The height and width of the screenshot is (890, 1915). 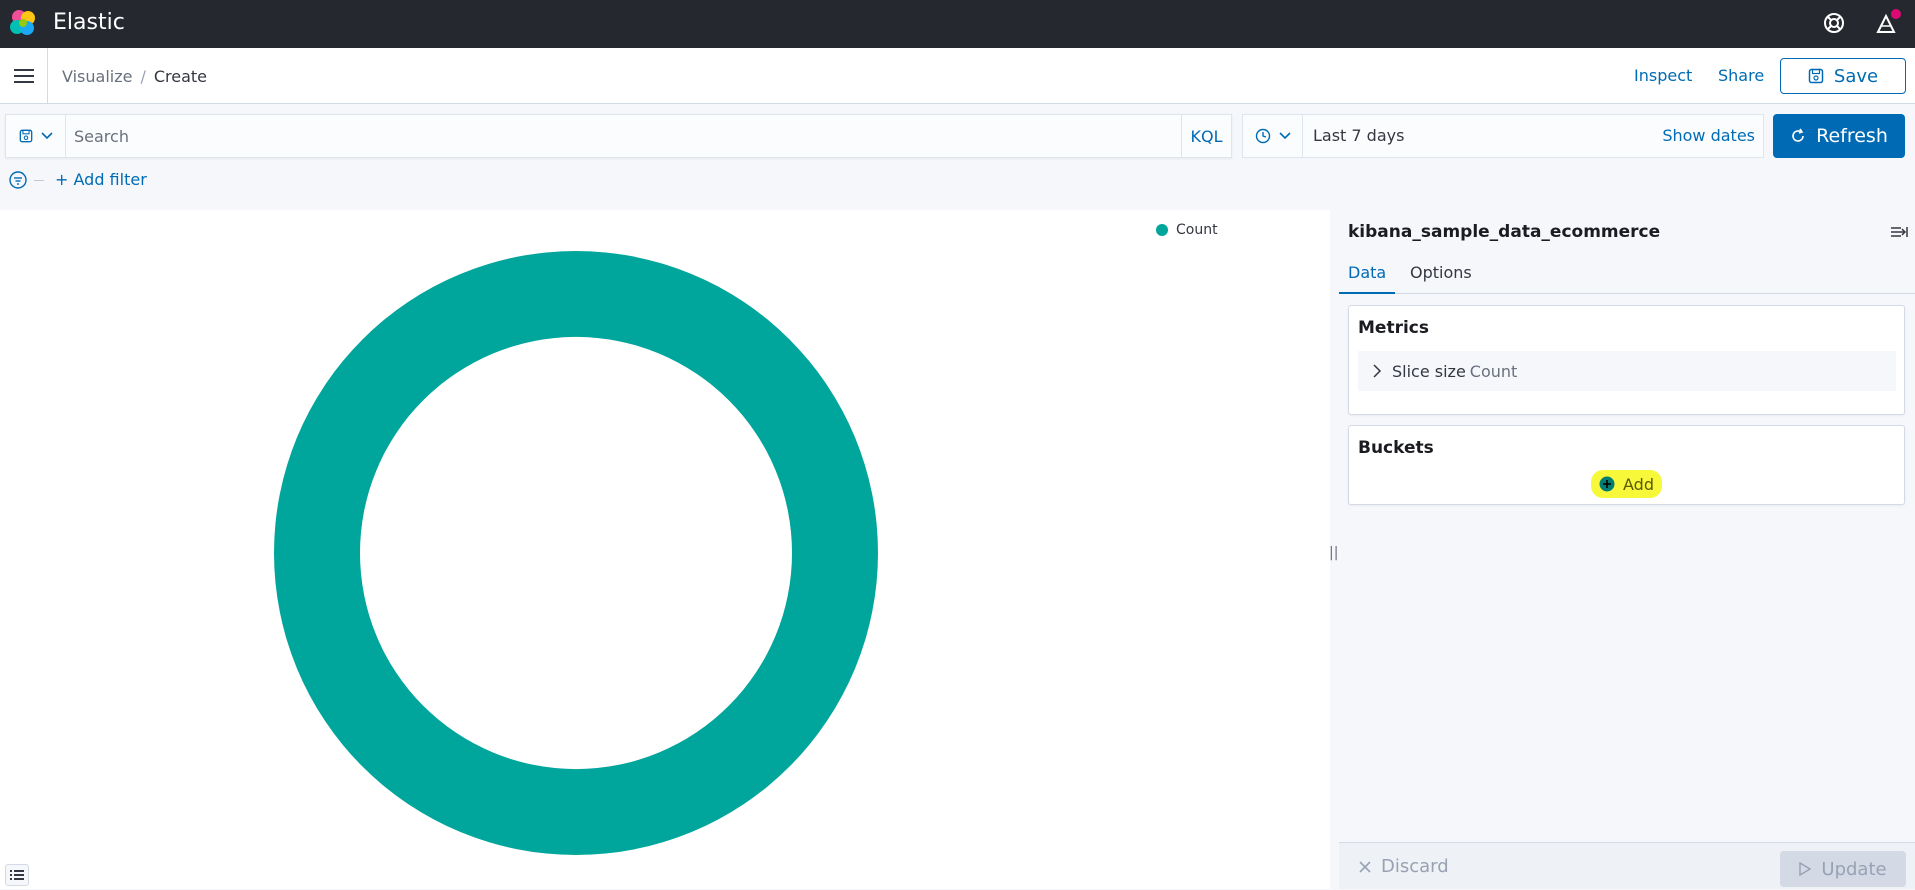 I want to click on metrics-panel: Metrics Slice size Count, so click(x=1626, y=360).